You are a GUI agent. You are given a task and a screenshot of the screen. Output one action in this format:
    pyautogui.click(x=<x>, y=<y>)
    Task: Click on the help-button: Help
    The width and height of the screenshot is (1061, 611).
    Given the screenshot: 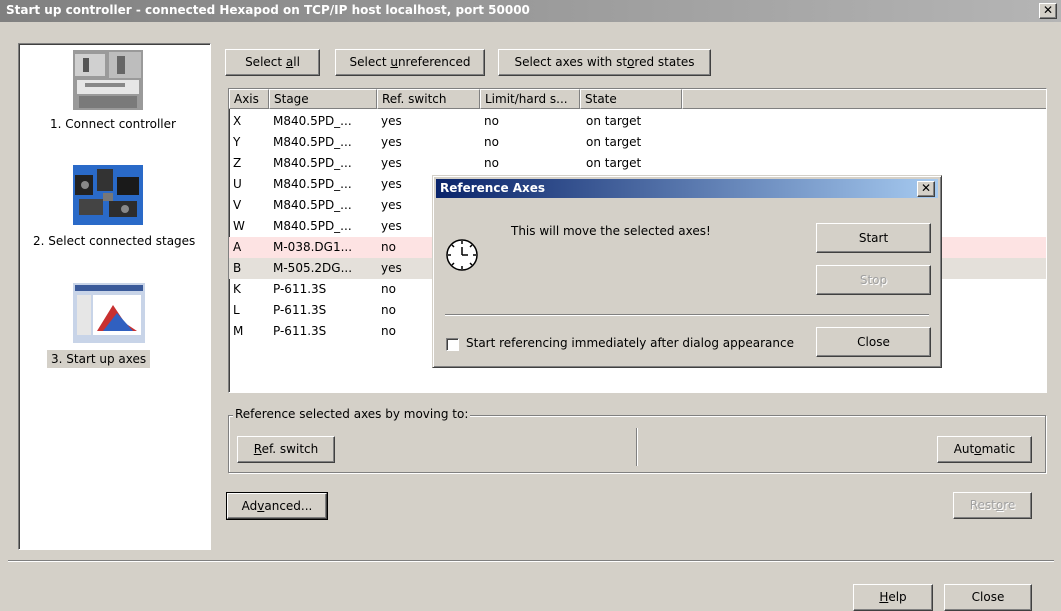 What is the action you would take?
    pyautogui.click(x=893, y=597)
    